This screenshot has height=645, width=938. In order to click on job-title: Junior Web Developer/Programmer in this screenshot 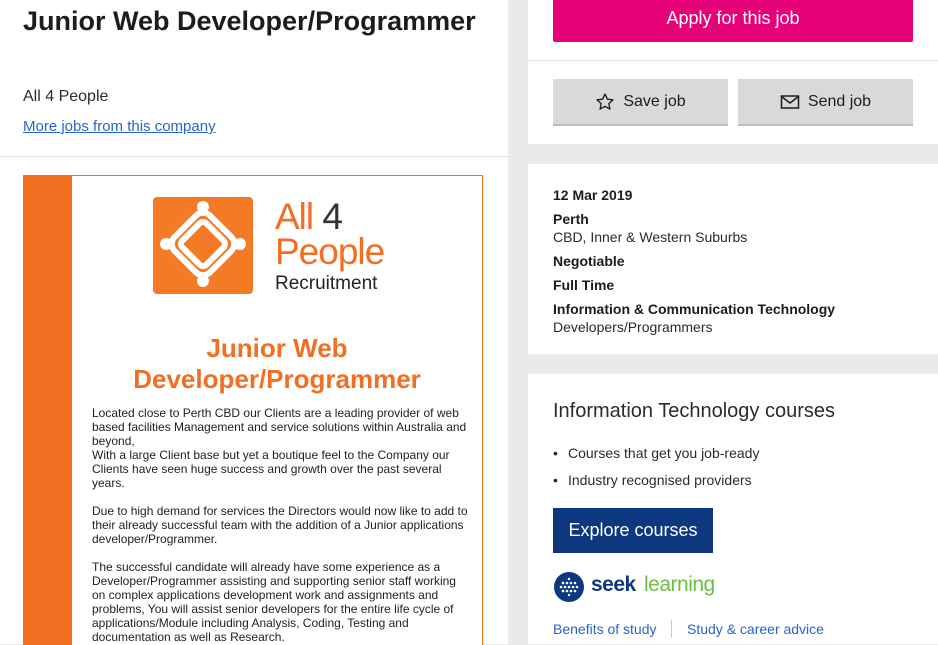, I will do `click(249, 21)`.